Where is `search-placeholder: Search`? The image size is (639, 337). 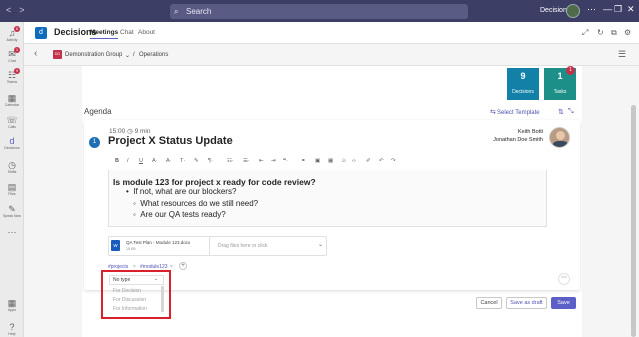
search-placeholder: Search is located at coordinates (199, 11).